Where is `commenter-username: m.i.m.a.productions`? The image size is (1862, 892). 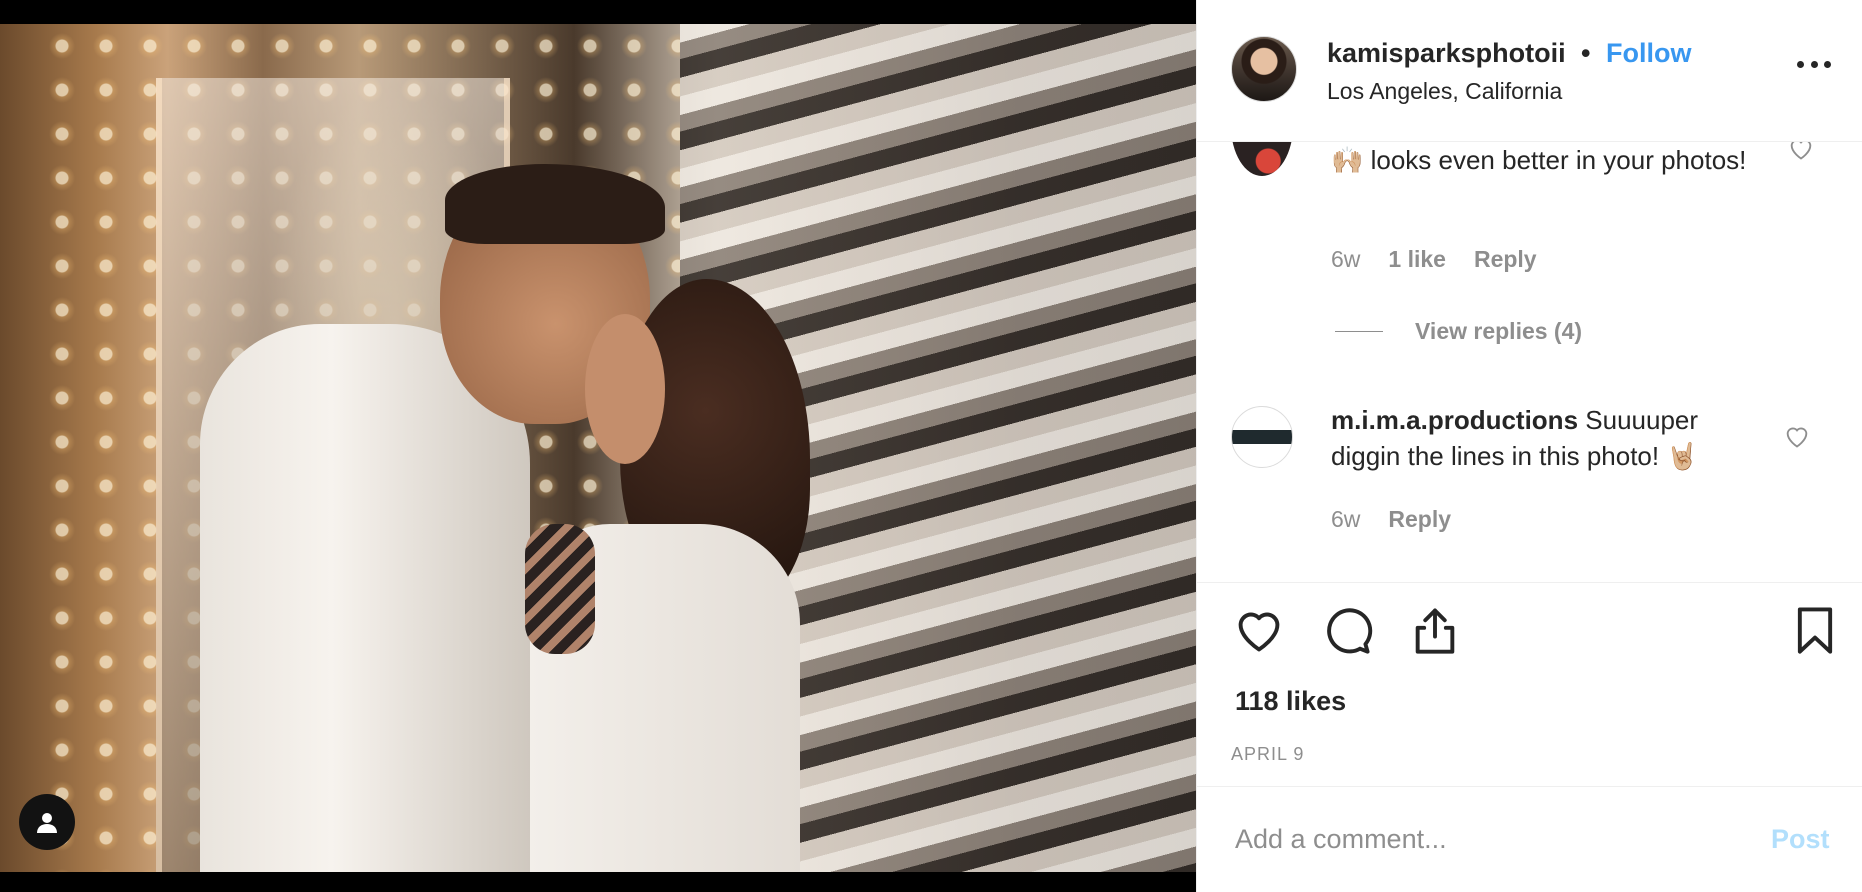
commenter-username: m.i.m.a.productions is located at coordinates (1454, 420).